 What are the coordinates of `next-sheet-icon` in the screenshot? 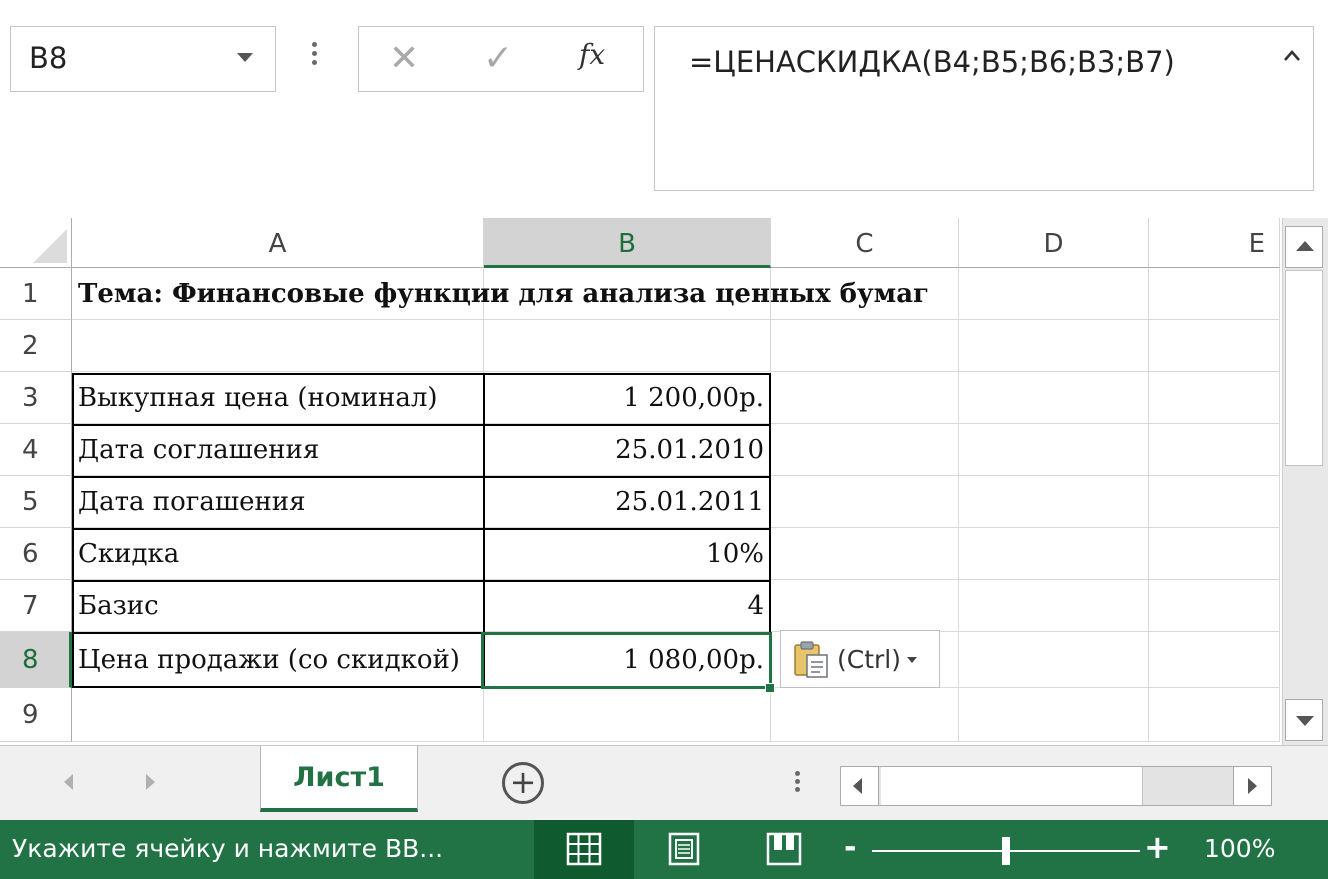 It's located at (150, 782).